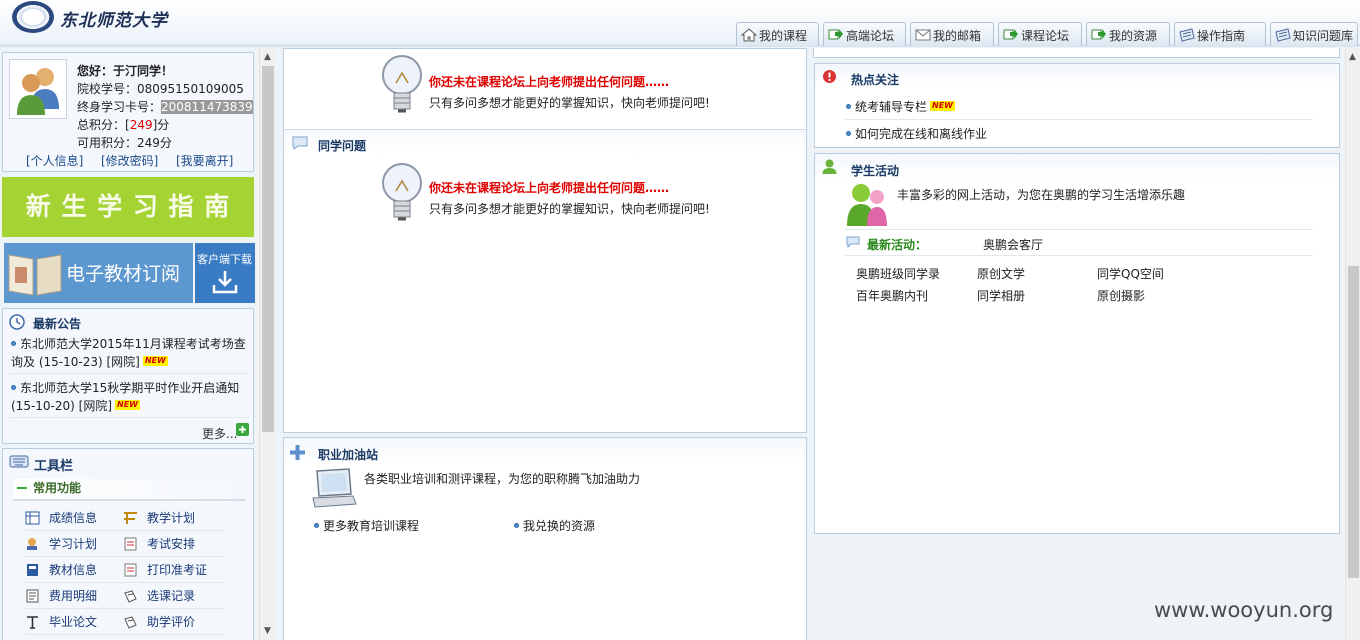 The image size is (1360, 640). Describe the element at coordinates (75, 362) in the screenshot. I see `announcement-line: 询及 (15-10-23) [网院]` at that location.